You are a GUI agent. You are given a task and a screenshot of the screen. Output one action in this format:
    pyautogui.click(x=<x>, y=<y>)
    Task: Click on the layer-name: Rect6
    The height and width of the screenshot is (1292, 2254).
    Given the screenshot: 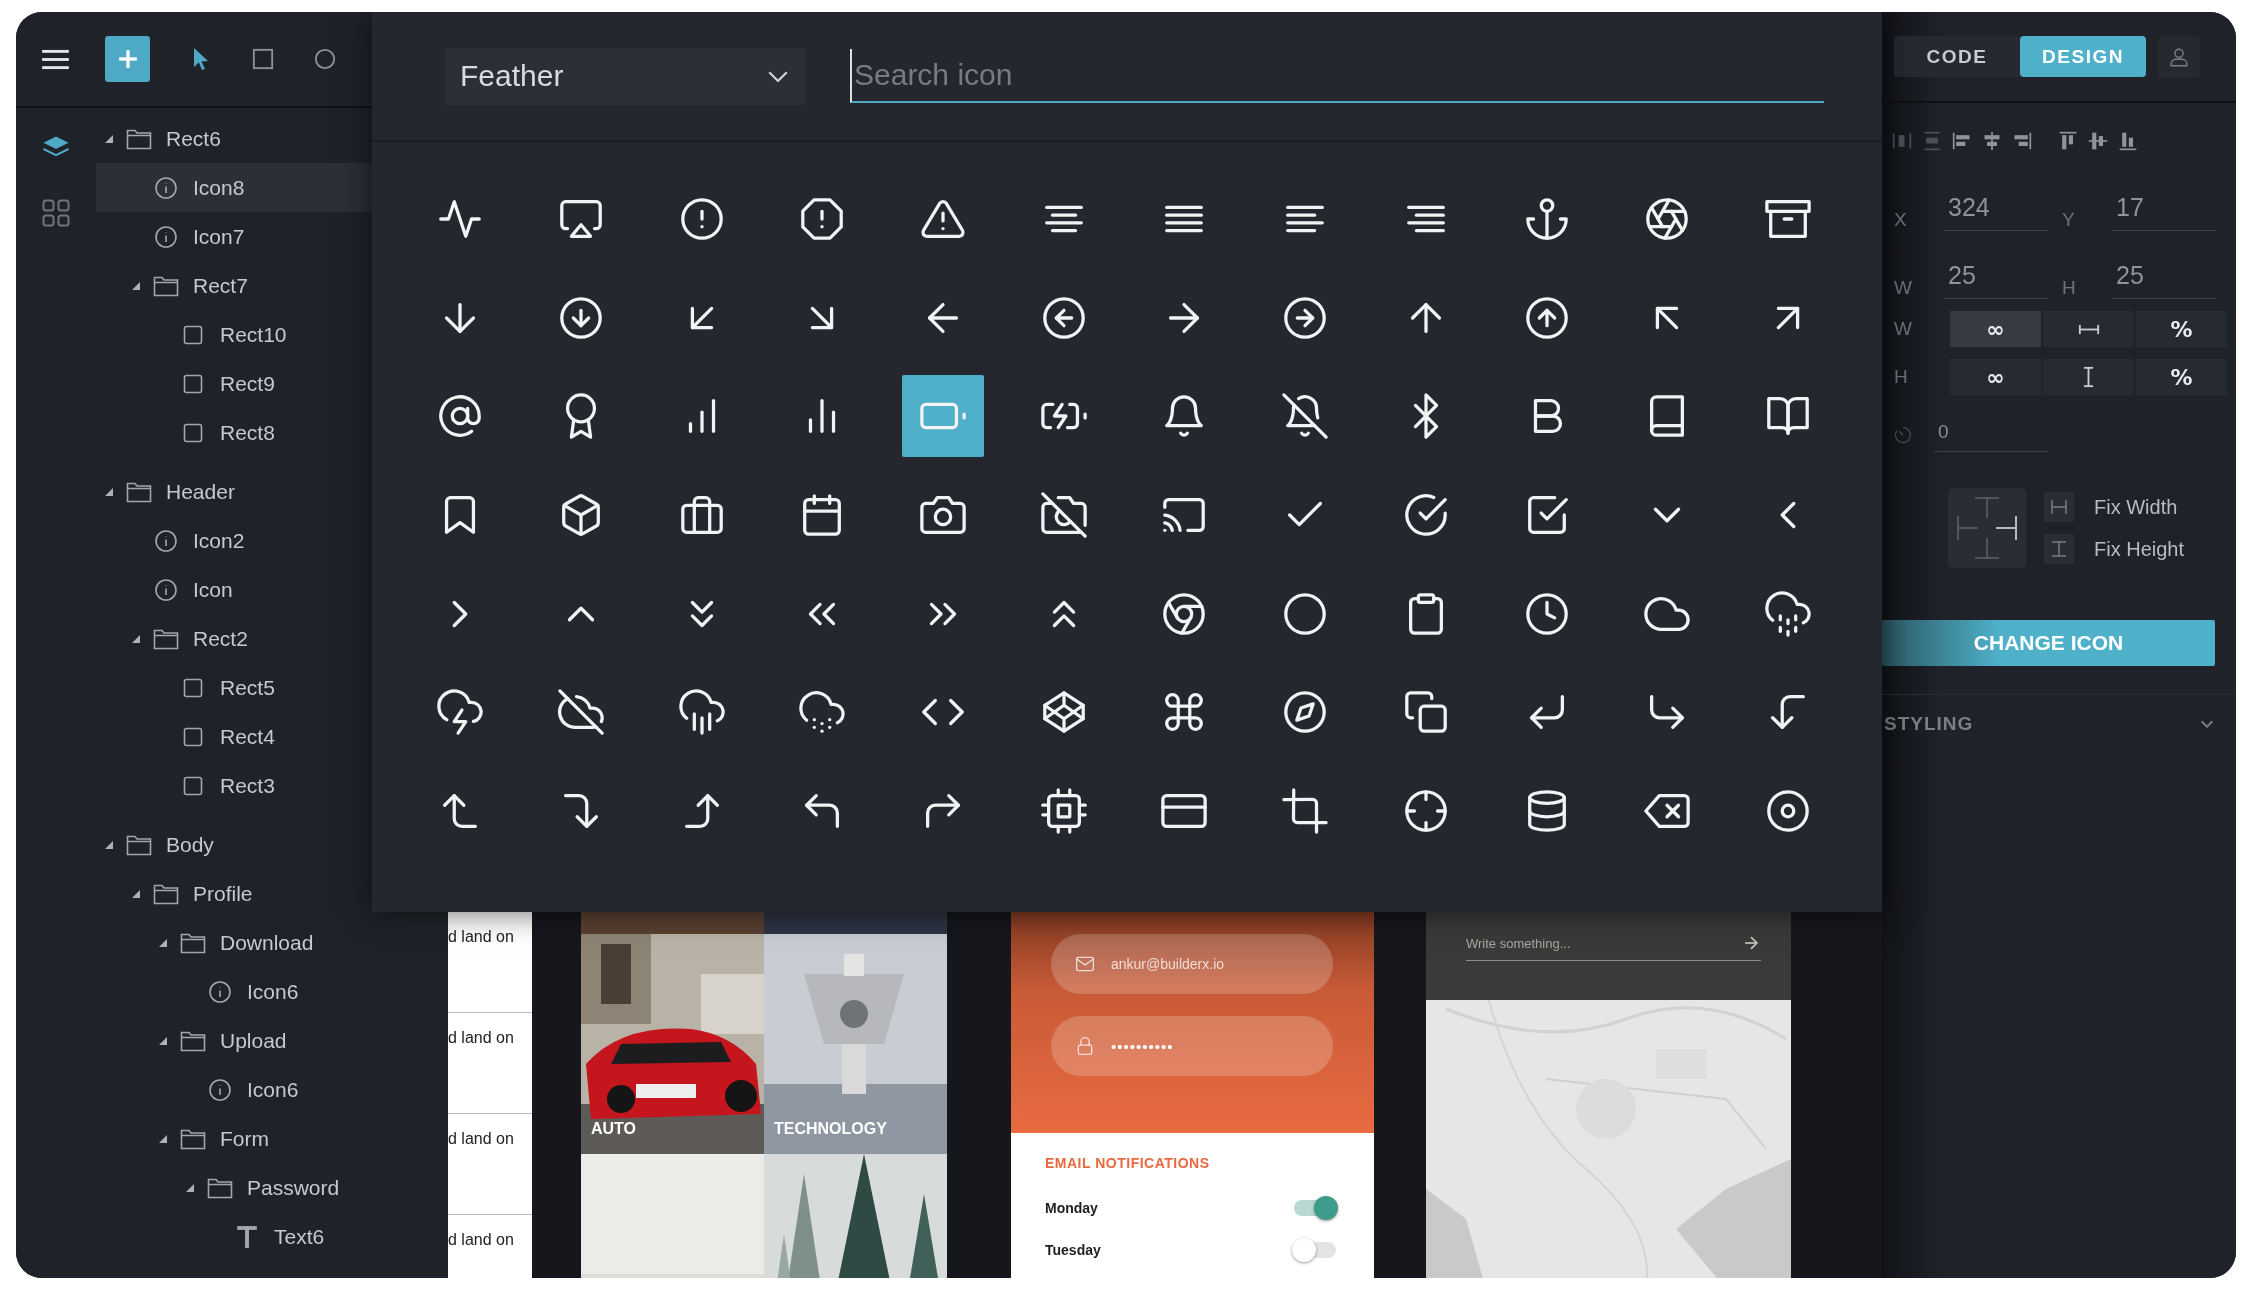 What is the action you would take?
    pyautogui.click(x=193, y=138)
    